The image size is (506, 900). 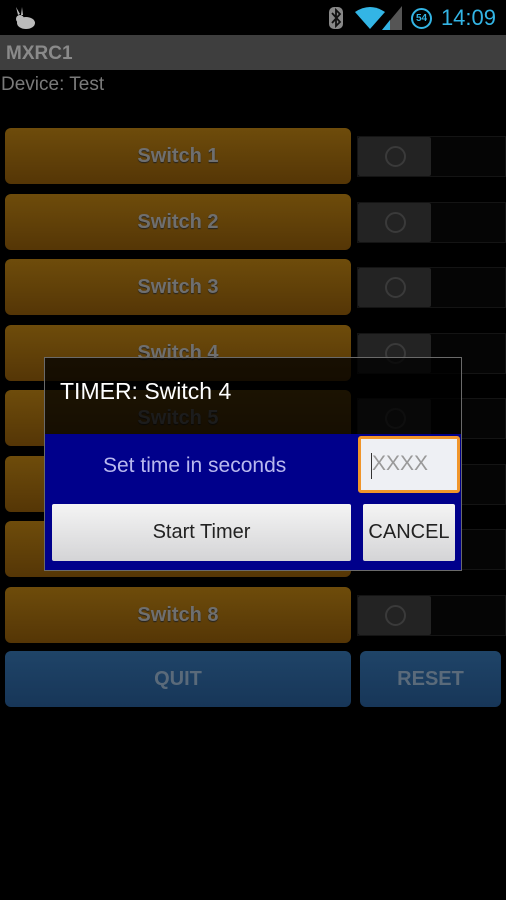 What do you see at coordinates (392, 18) in the screenshot?
I see `signal-icon` at bounding box center [392, 18].